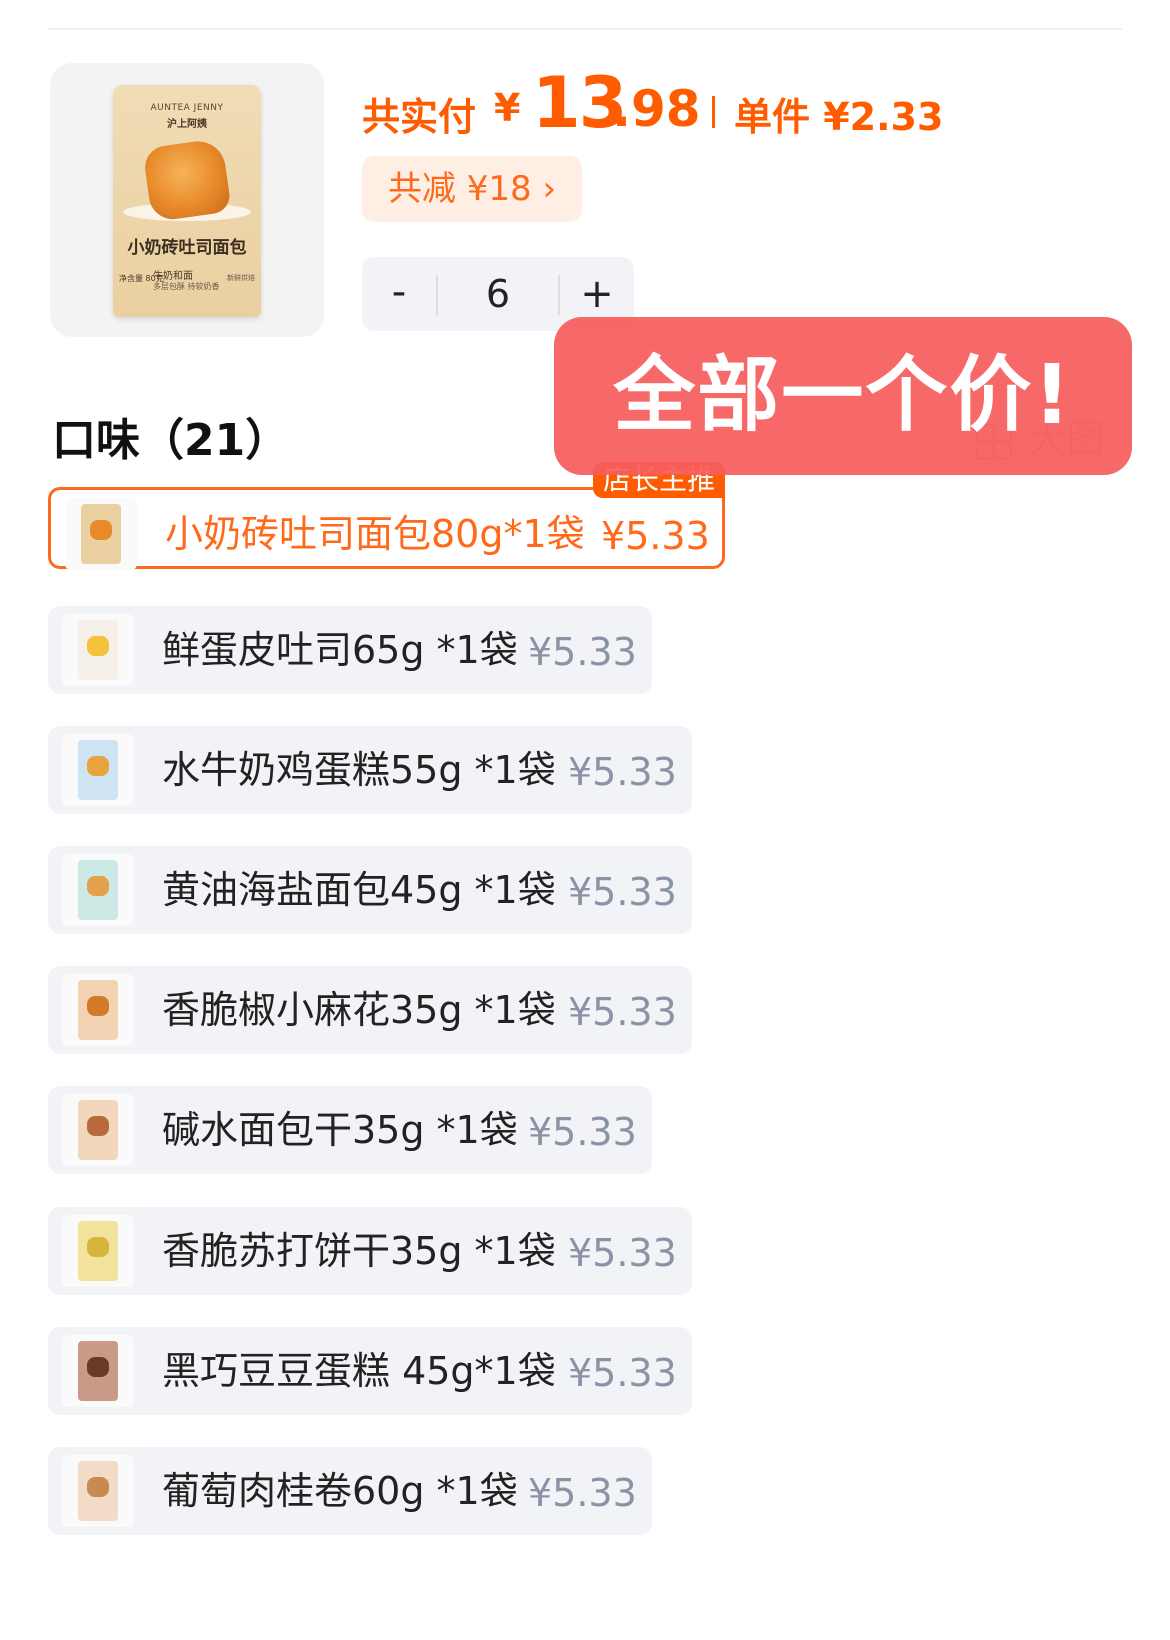 This screenshot has height=1640, width=1170. Describe the element at coordinates (399, 294) in the screenshot. I see `decrease-button: -` at that location.